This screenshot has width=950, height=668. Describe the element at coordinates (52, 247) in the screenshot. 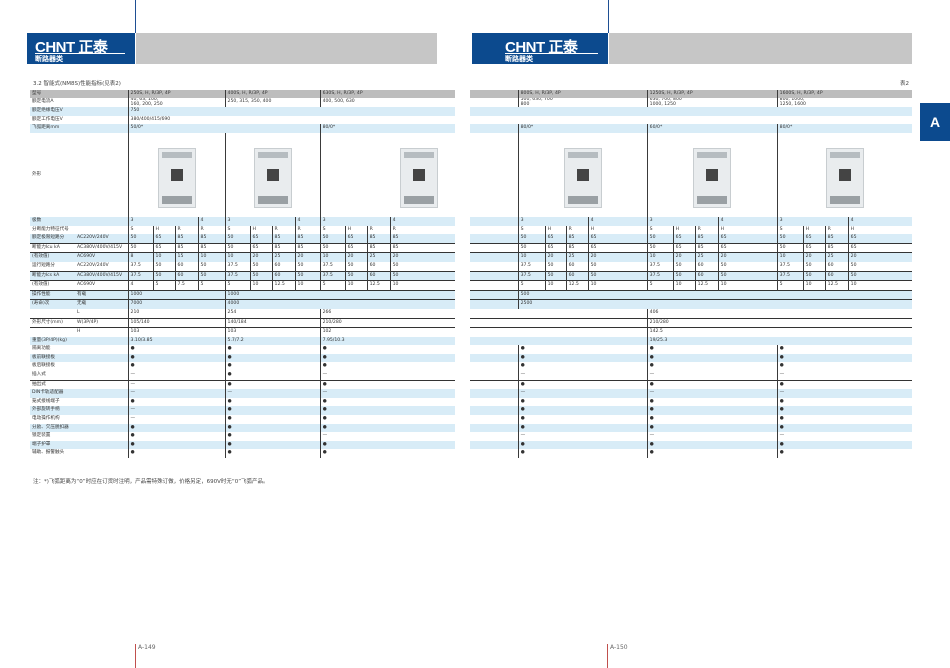

I see `row-label: 断能力Icu kA` at that location.